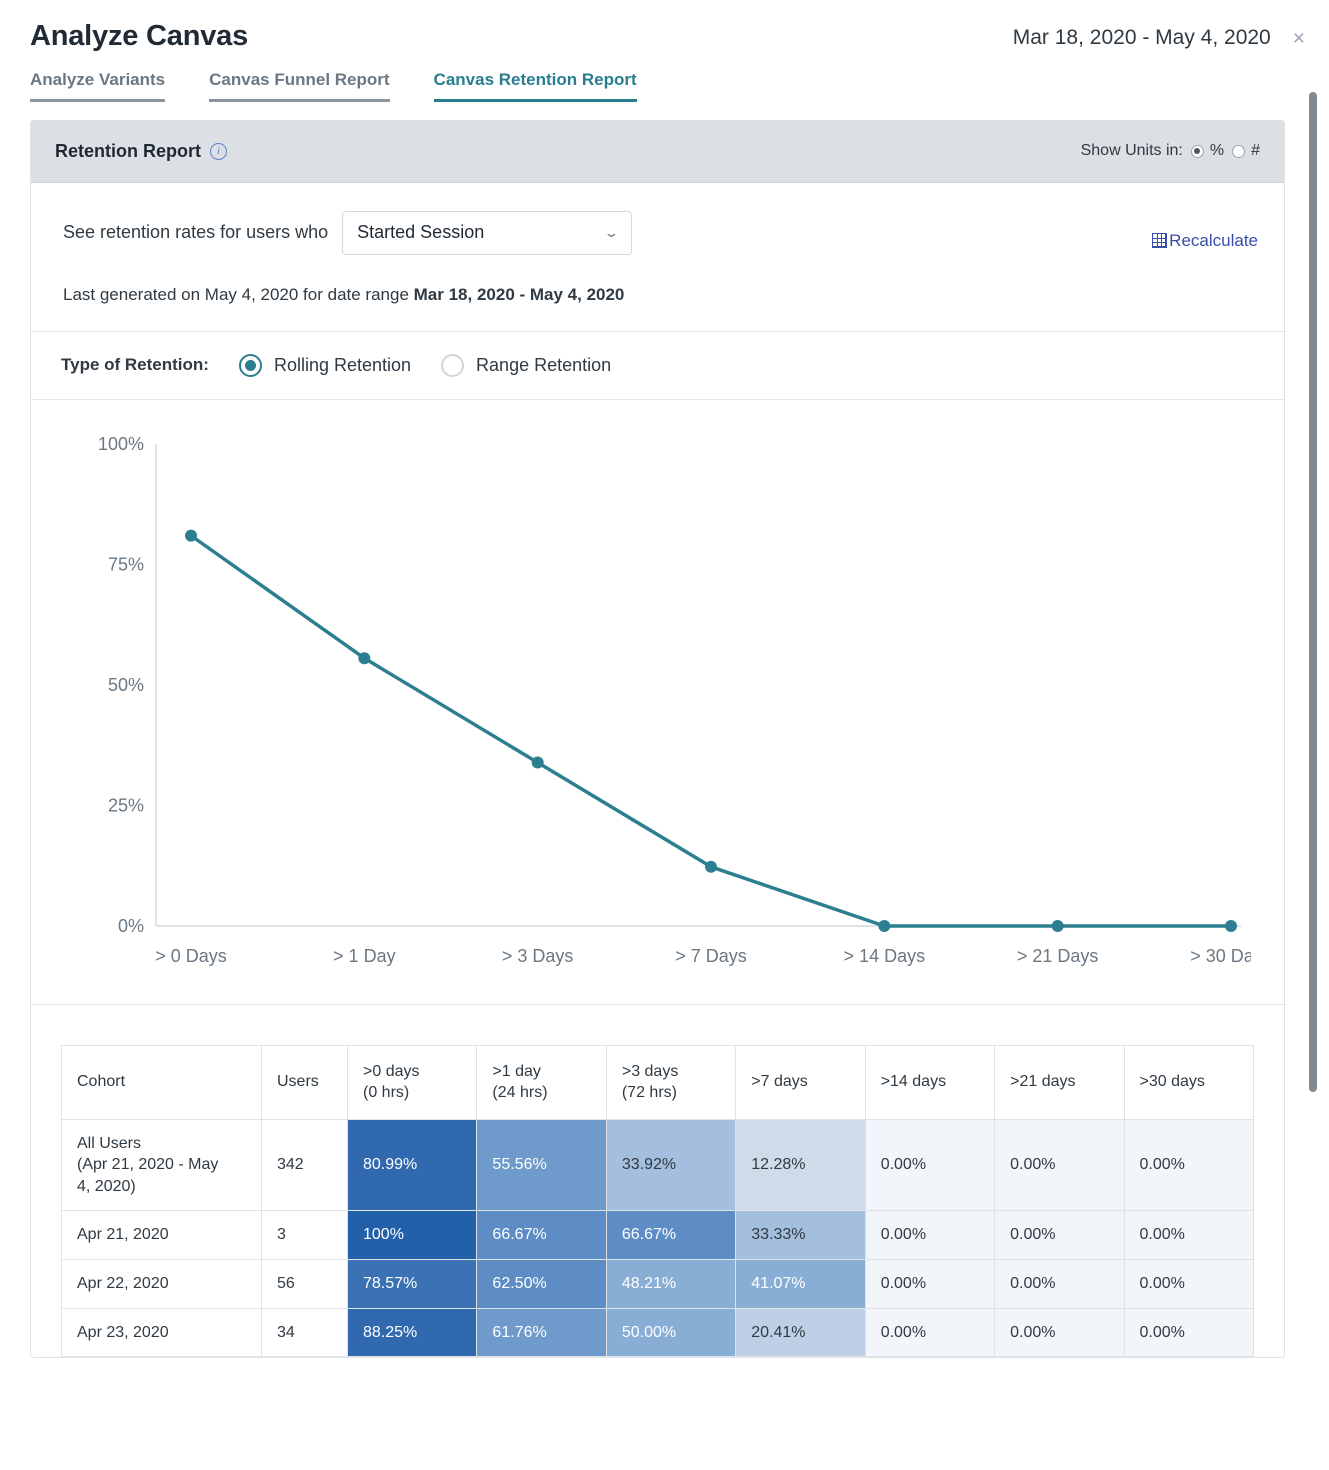 This screenshot has height=1470, width=1329. I want to click on cohort-line: All Users, so click(109, 1143).